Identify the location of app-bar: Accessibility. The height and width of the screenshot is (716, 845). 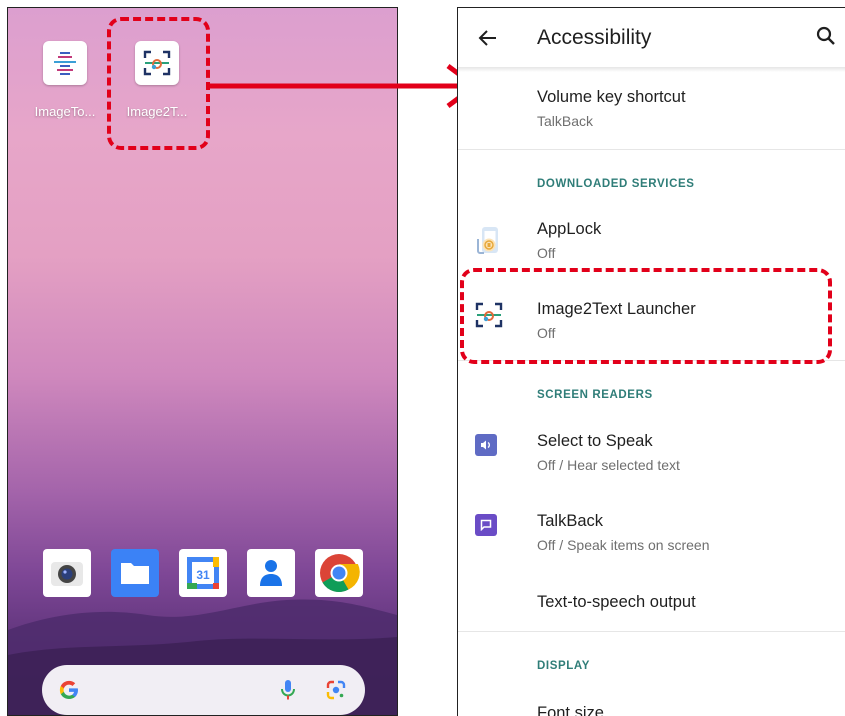
(651, 38).